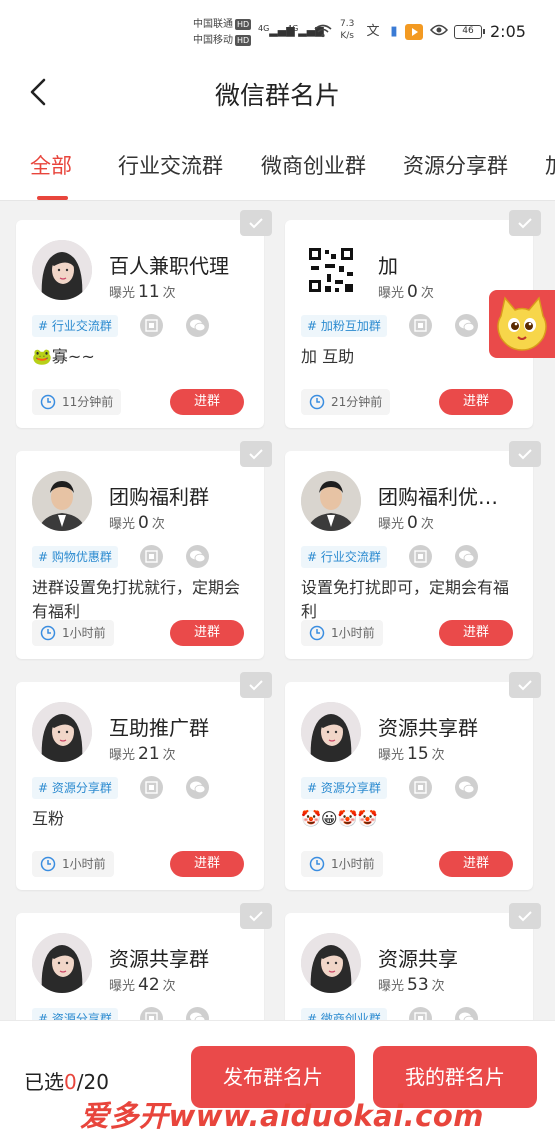  What do you see at coordinates (313, 165) in the screenshot?
I see `tab-wechat-business: 微商创业群` at bounding box center [313, 165].